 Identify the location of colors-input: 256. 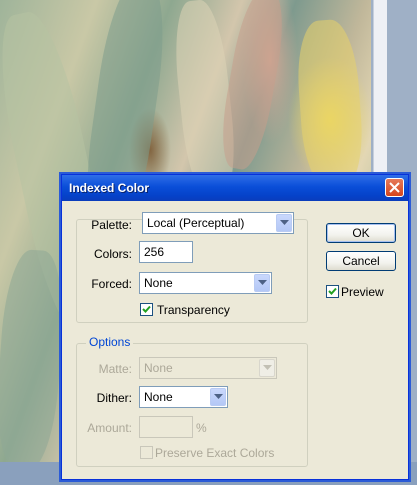
(166, 252).